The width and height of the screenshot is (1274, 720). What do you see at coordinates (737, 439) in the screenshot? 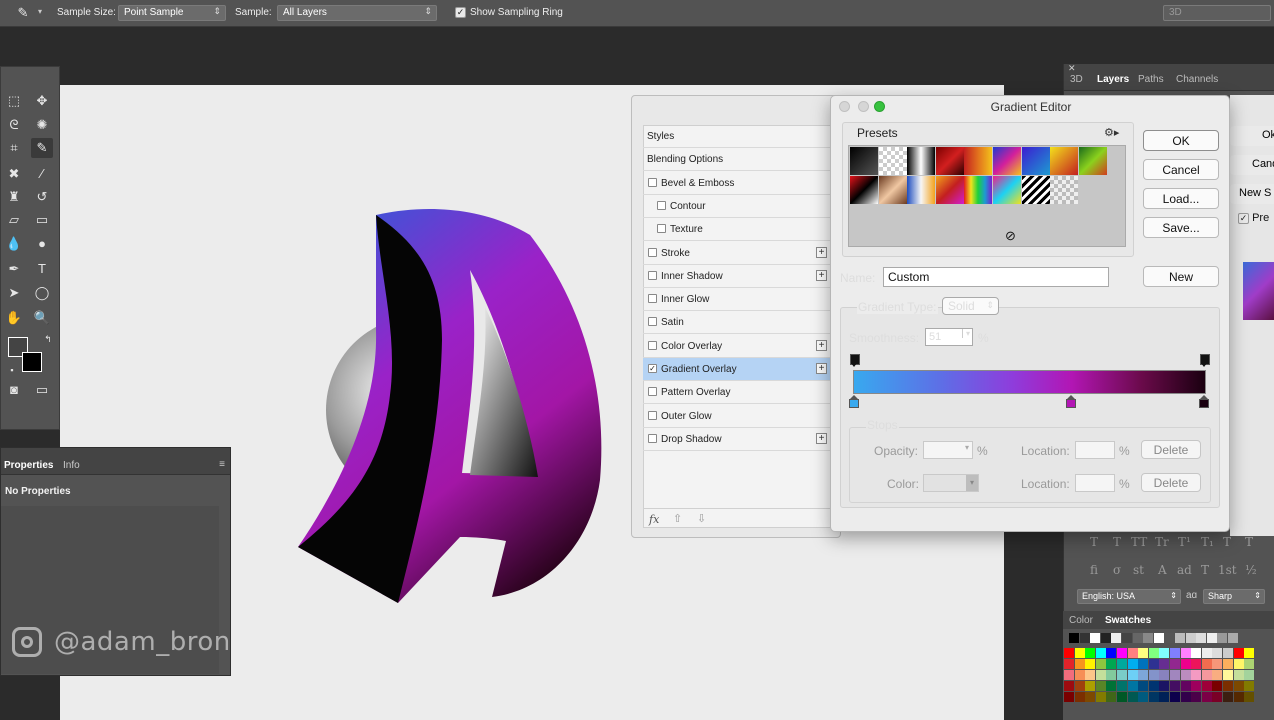
I see `layer-style-item: Drop Shadow +` at bounding box center [737, 439].